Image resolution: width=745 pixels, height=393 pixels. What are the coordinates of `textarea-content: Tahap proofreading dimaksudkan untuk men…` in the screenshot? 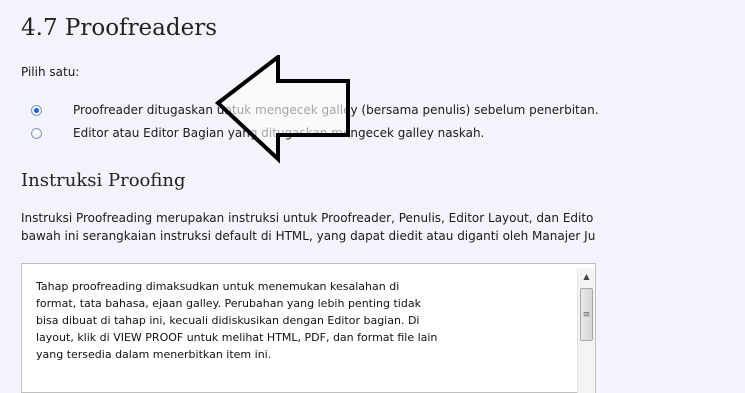 It's located at (237, 320).